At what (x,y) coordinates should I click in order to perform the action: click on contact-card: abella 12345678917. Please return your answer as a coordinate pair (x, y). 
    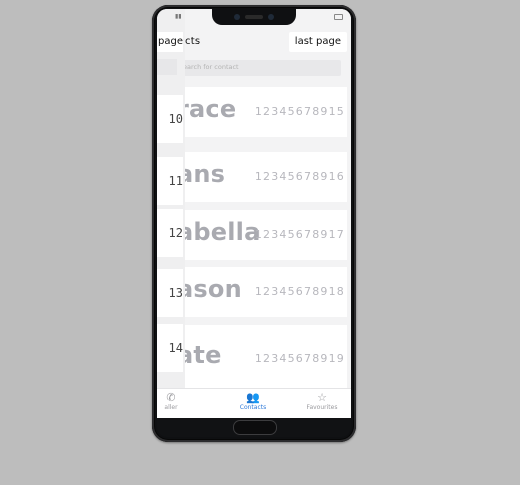
    Looking at the image, I should click on (266, 235).